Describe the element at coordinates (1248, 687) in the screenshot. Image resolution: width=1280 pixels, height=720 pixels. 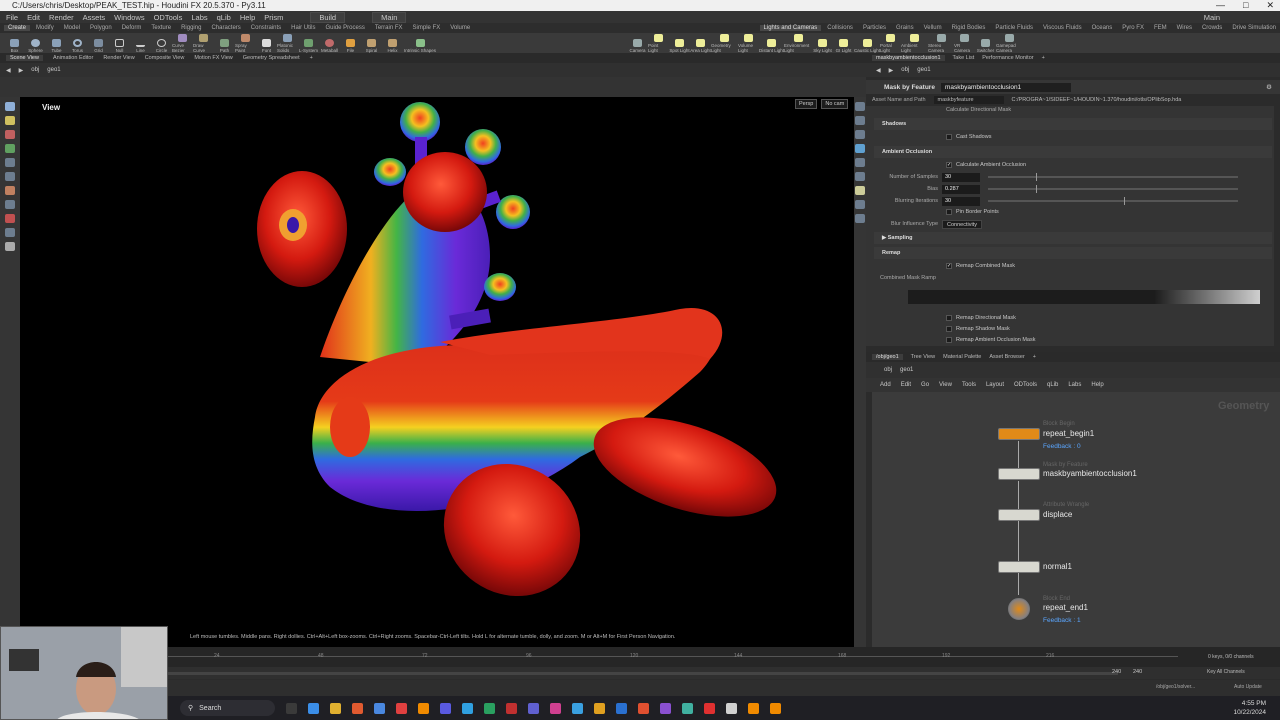
I see `auto-update-dropdown: Auto Update` at that location.